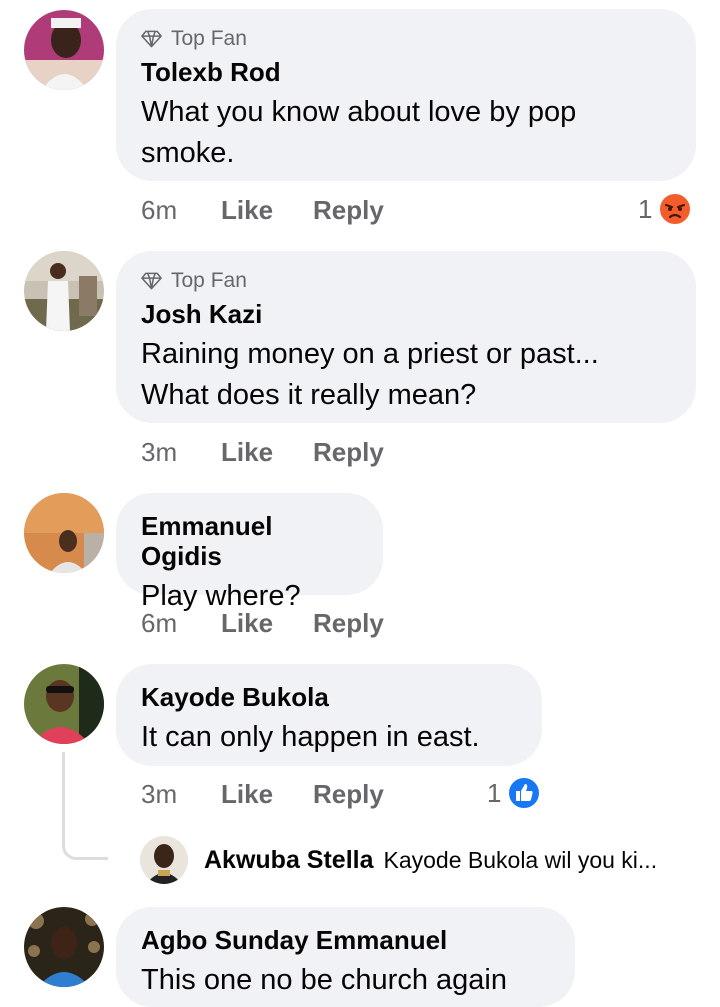 This screenshot has width=720, height=1007. Describe the element at coordinates (359, 132) in the screenshot. I see `comment-text: What you know about love by pop smoke.` at that location.